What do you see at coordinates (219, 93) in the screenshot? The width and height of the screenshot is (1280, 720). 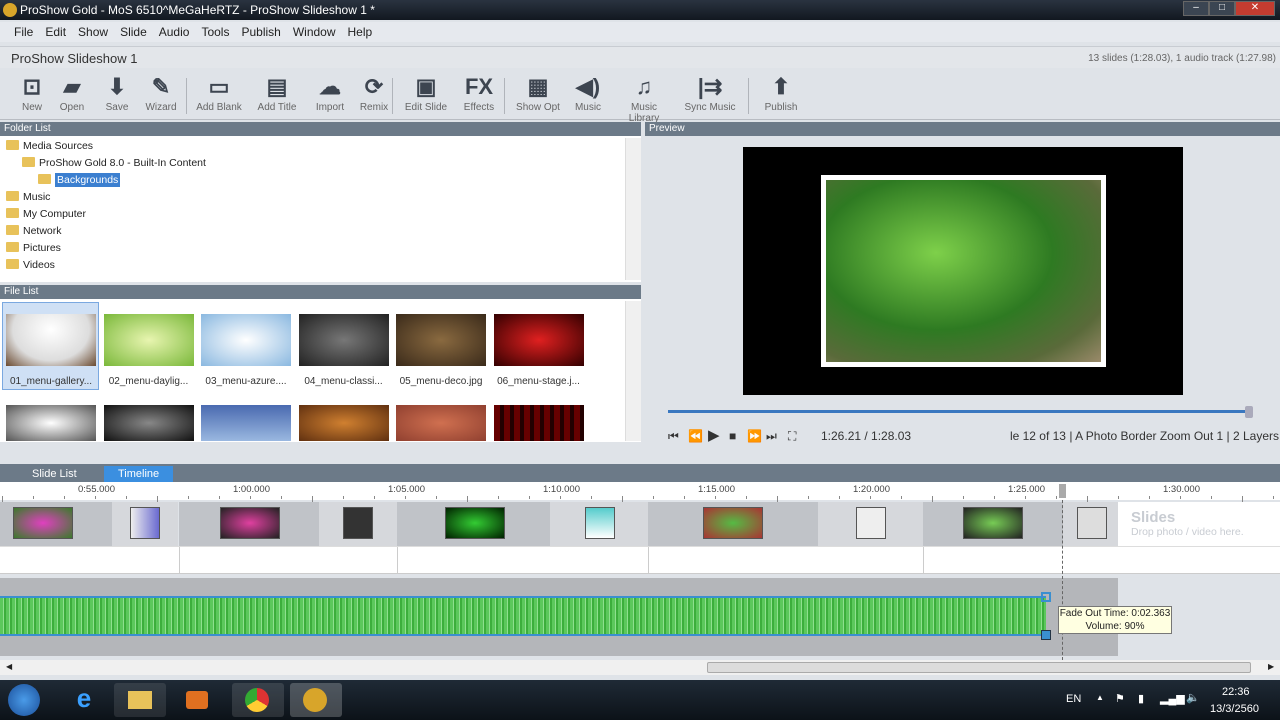 I see `toolbar-add-blank-button: ▭ Add Blank` at bounding box center [219, 93].